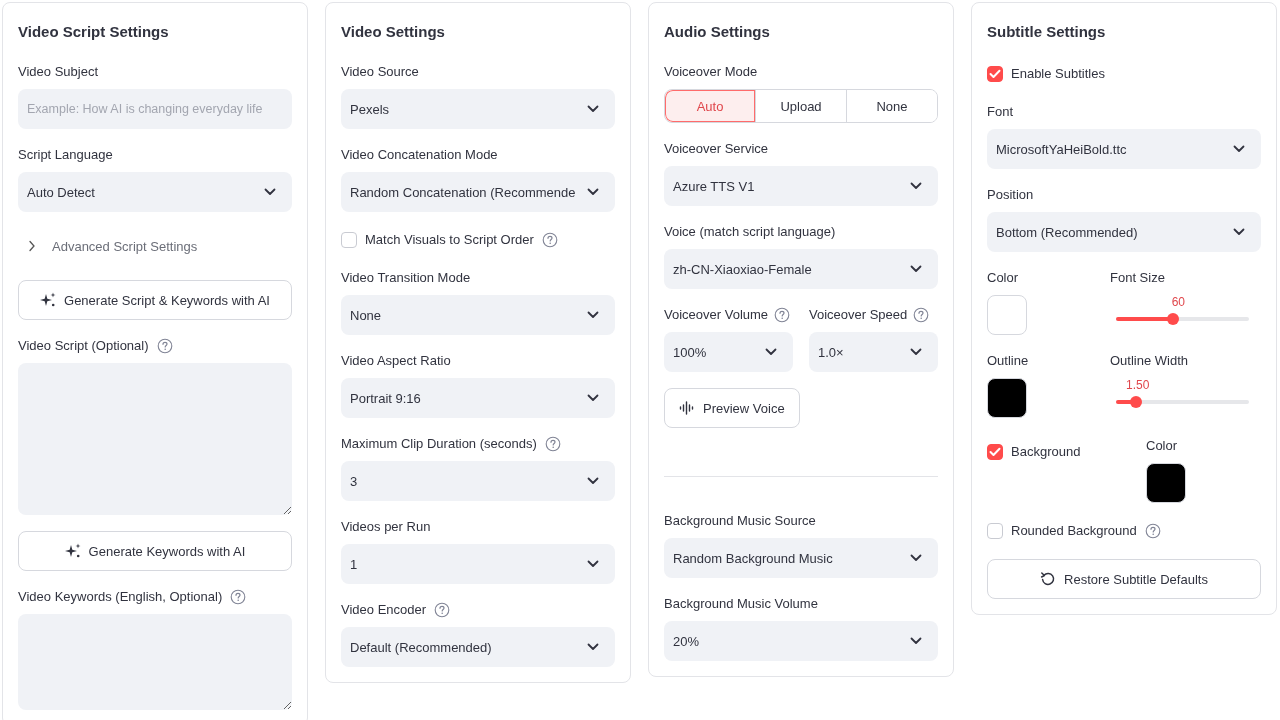 The height and width of the screenshot is (720, 1280). I want to click on field-label: Maximum Clip Duration (seconds), so click(439, 444).